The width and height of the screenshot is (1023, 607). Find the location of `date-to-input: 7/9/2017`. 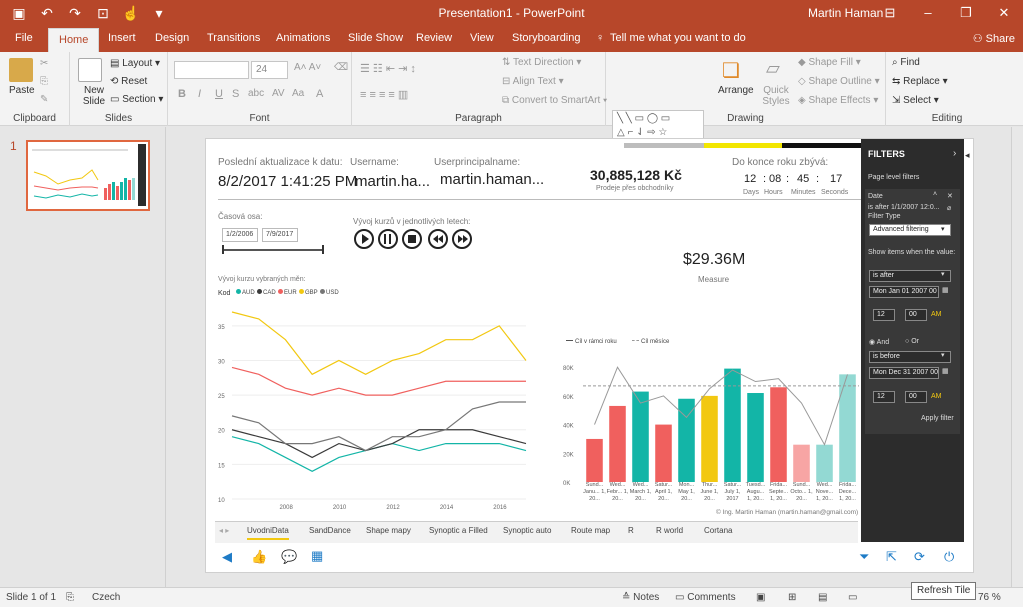

date-to-input: 7/9/2017 is located at coordinates (280, 235).